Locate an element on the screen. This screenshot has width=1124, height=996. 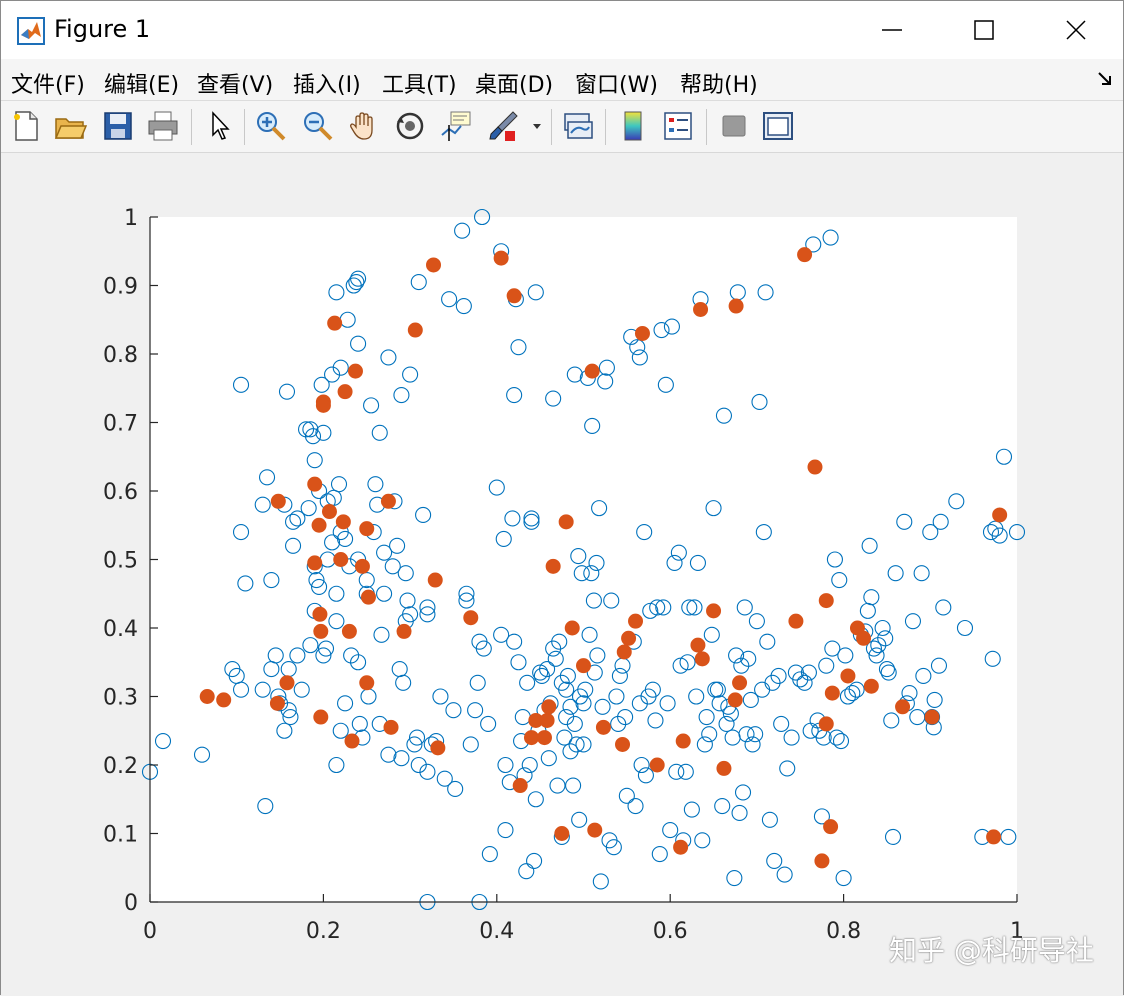
menu-insert: 插入(I) is located at coordinates (327, 83).